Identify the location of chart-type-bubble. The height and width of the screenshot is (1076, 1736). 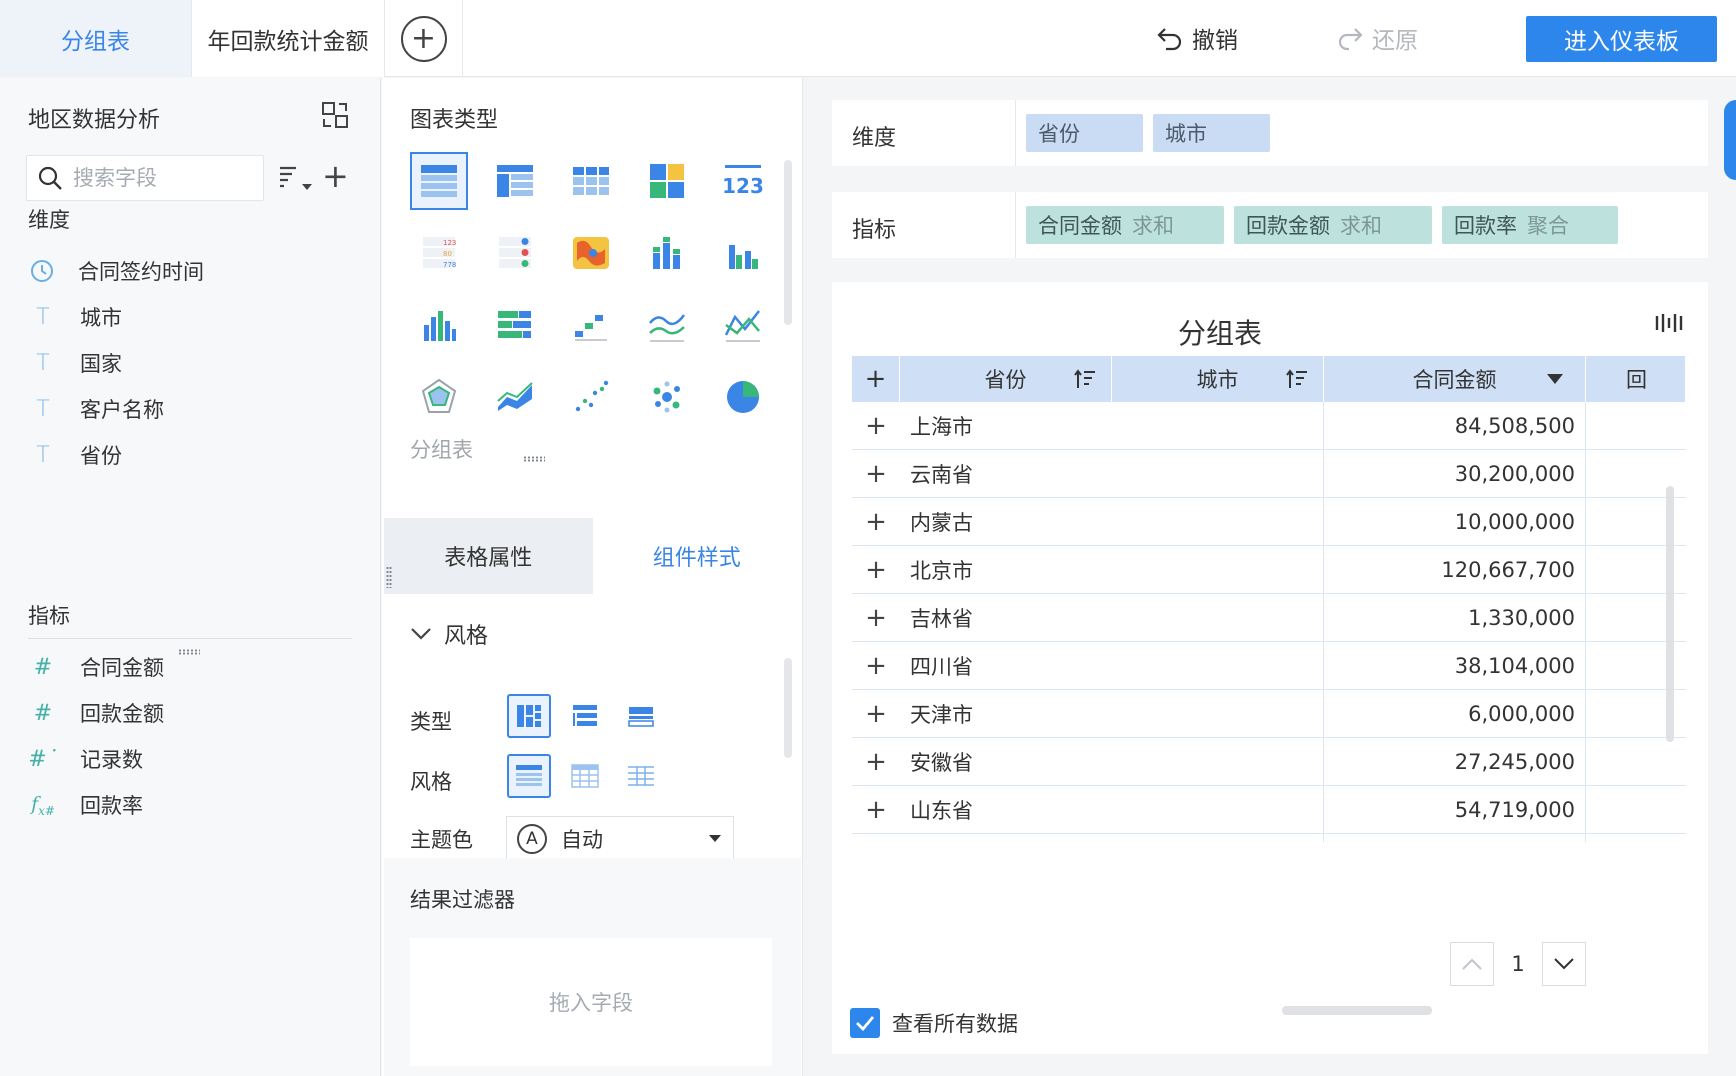
(667, 397).